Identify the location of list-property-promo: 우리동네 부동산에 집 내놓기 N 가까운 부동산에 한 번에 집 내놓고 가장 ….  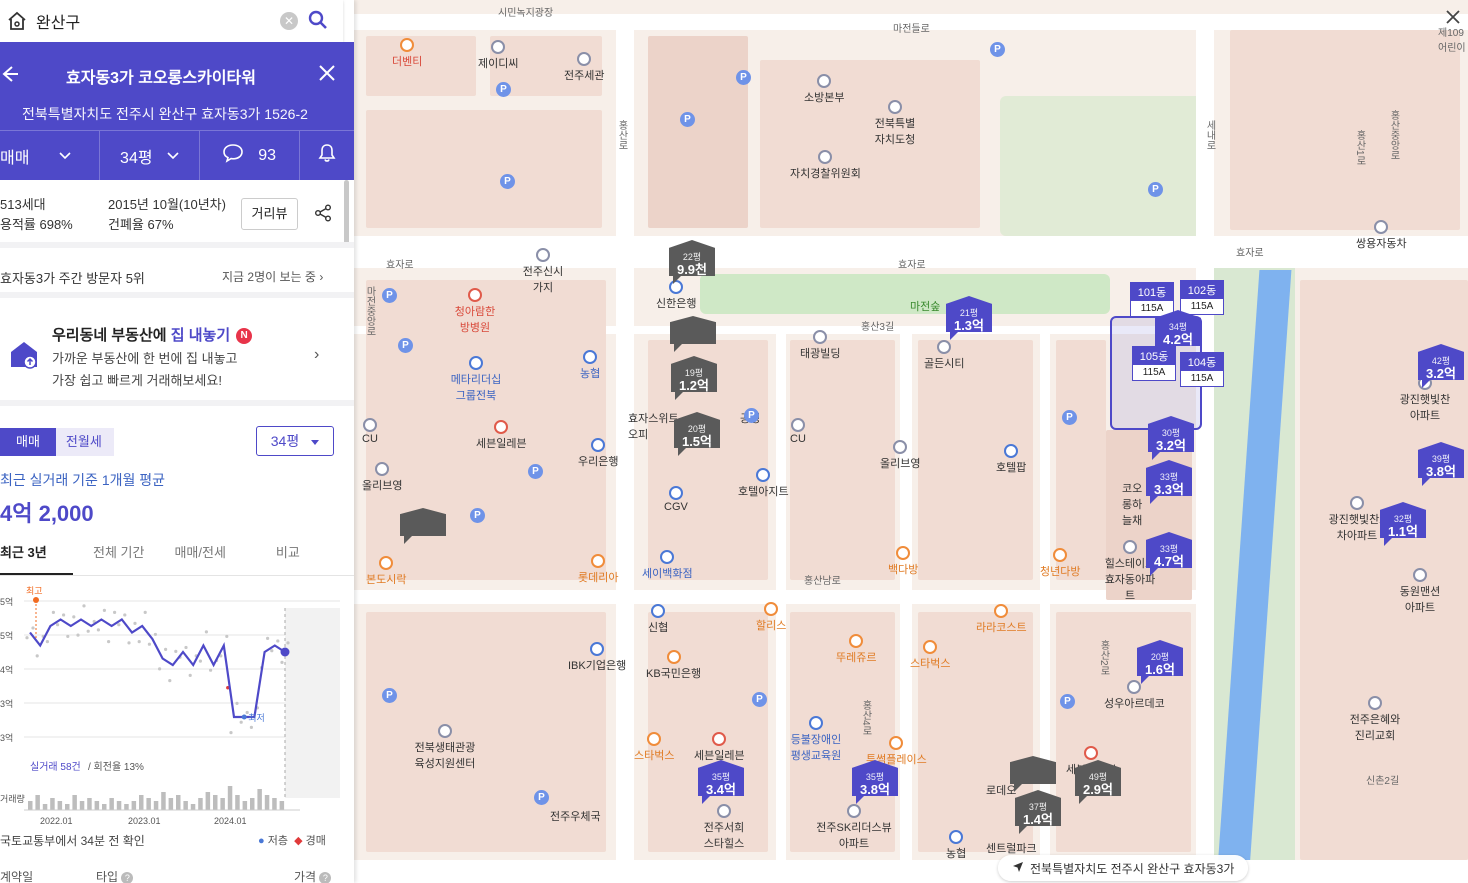
(177, 355).